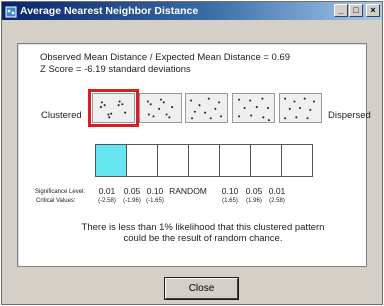 This screenshot has width=384, height=306. Describe the element at coordinates (109, 11) in the screenshot. I see `window-title: Average Nearest Neighbor Distance` at that location.